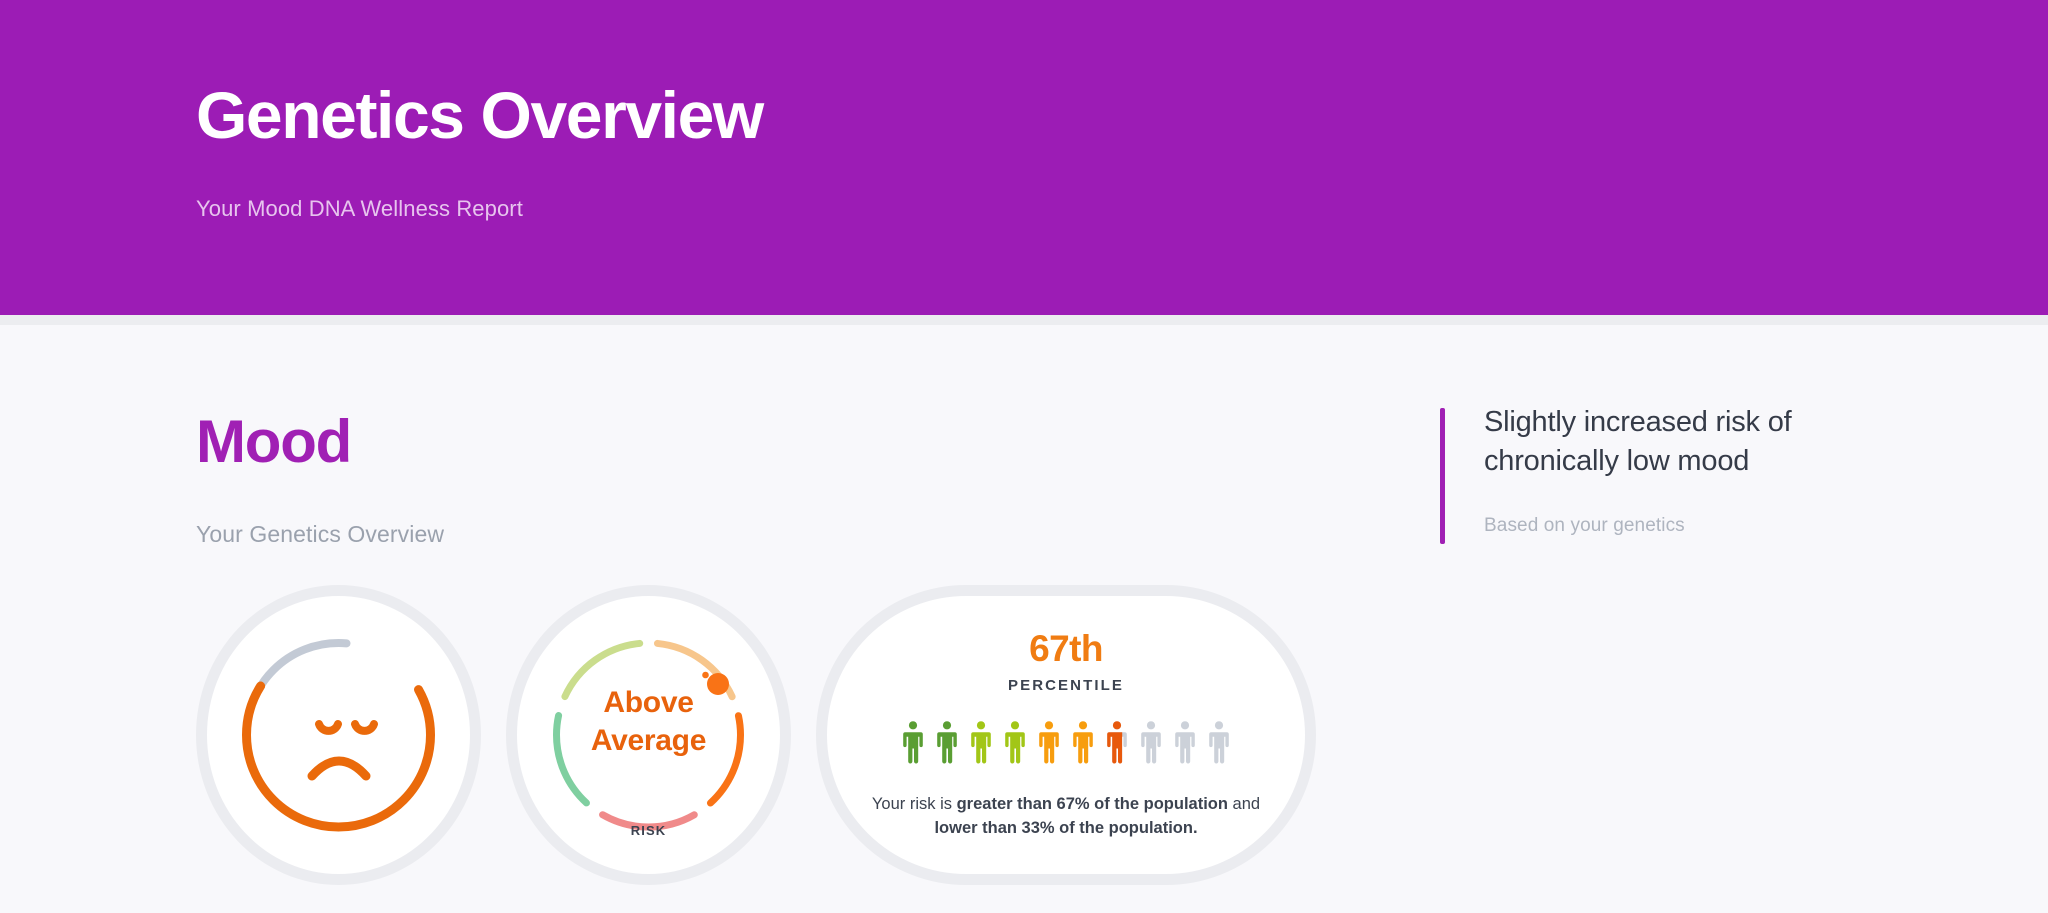 The height and width of the screenshot is (913, 2048). What do you see at coordinates (648, 741) in the screenshot?
I see `gauge-value-line2: Average` at bounding box center [648, 741].